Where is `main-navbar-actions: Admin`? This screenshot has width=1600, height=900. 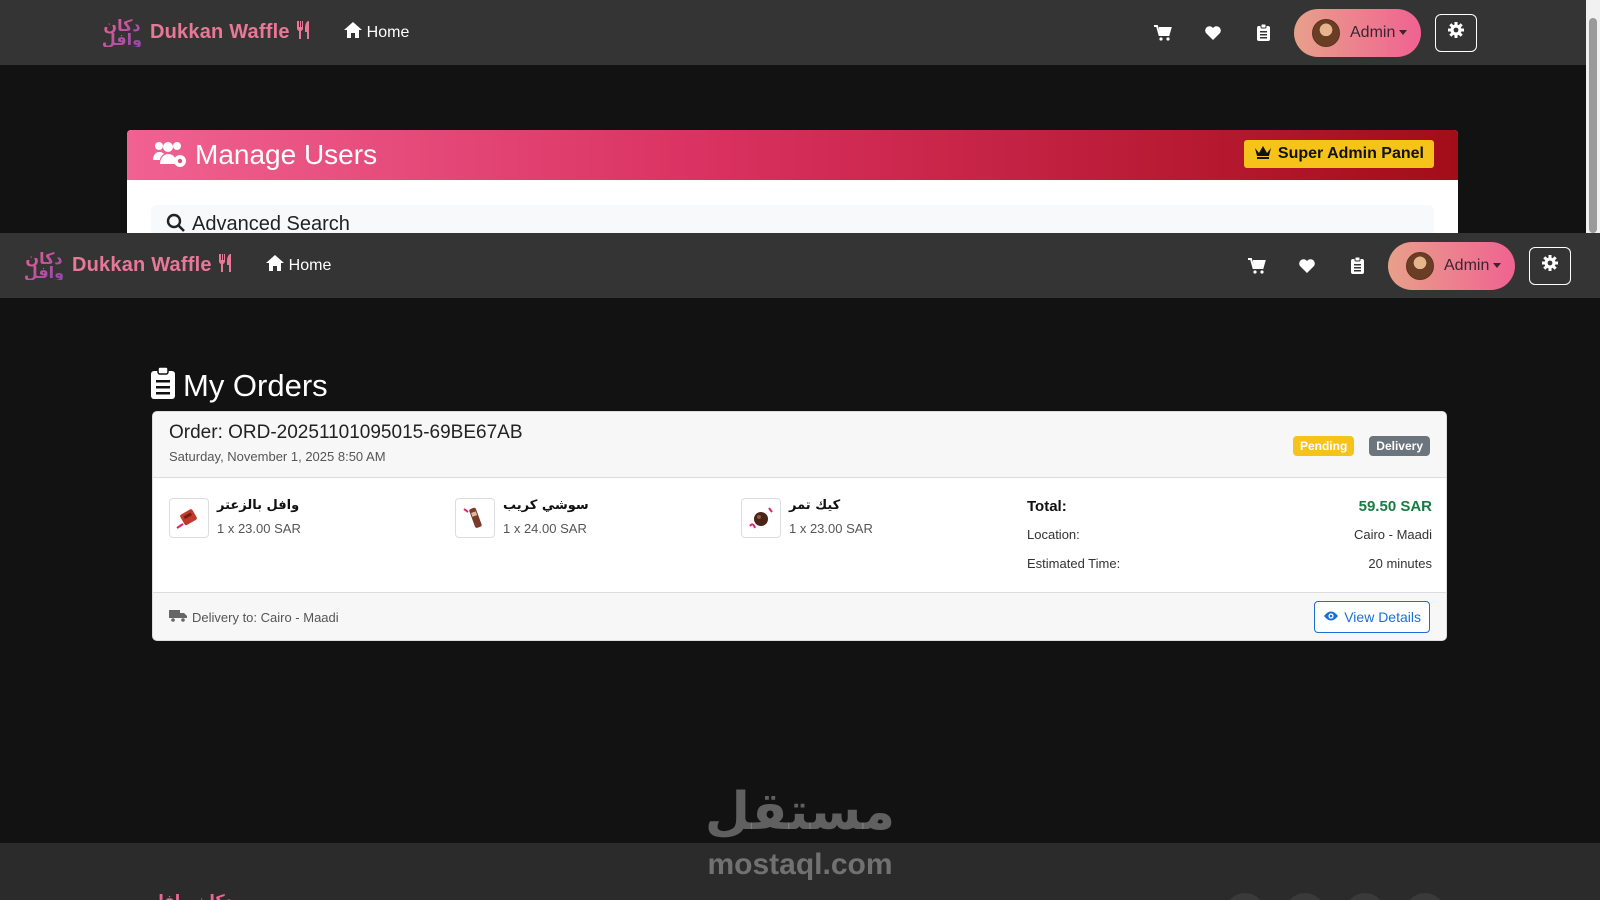 main-navbar-actions: Admin is located at coordinates (1402, 265).